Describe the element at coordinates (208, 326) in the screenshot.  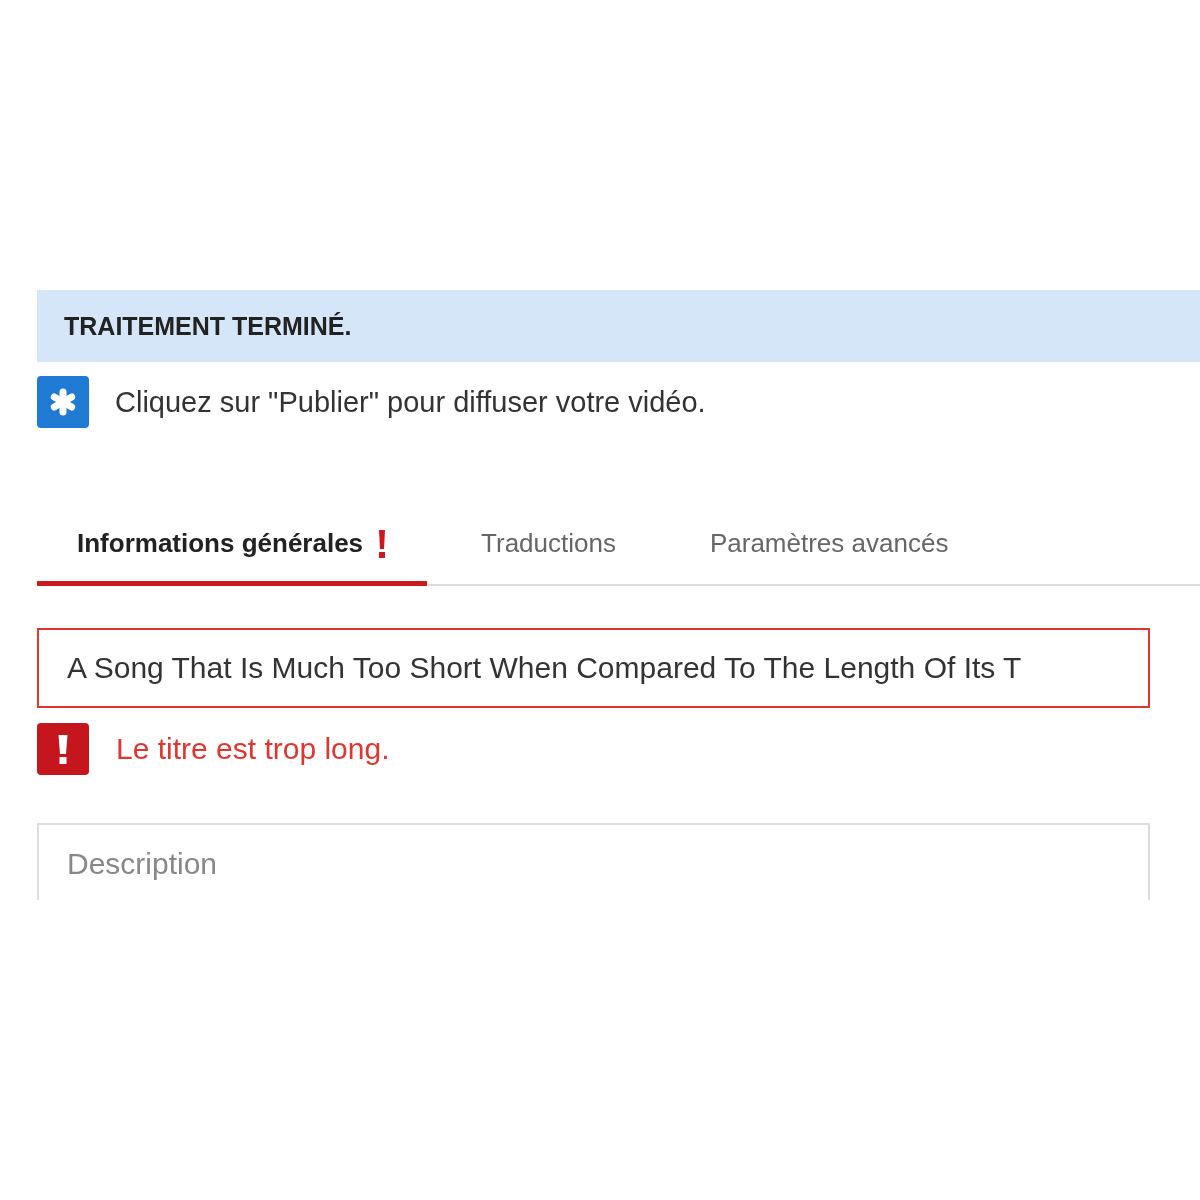
I see `banner-text: TRAITEMENT TERMINÉ.` at that location.